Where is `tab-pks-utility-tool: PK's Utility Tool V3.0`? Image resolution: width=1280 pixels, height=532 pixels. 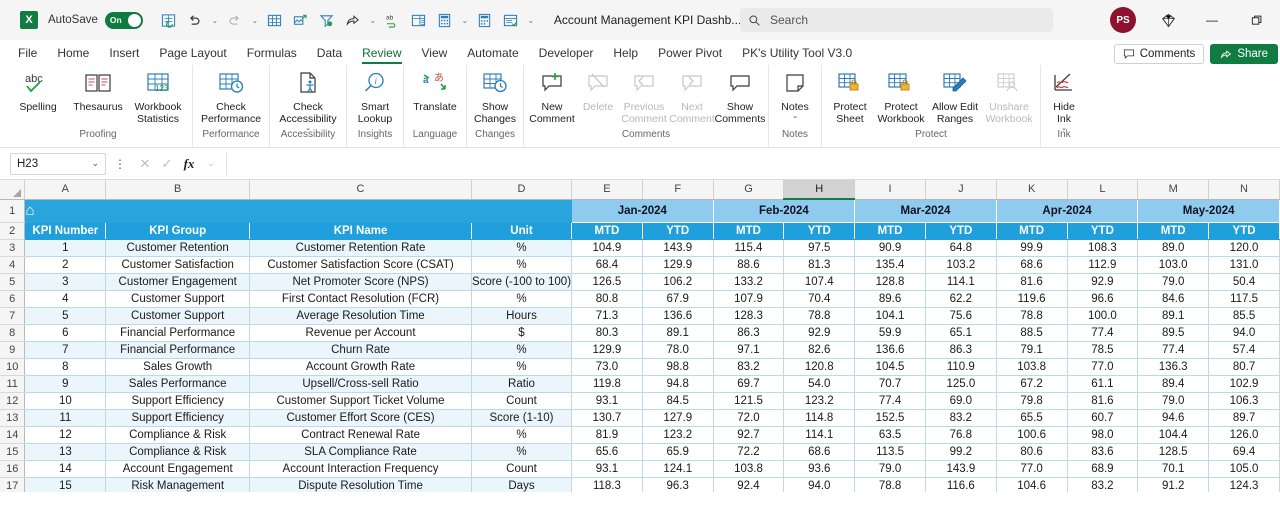
tab-pks-utility-tool: PK's Utility Tool V3.0 is located at coordinates (797, 54).